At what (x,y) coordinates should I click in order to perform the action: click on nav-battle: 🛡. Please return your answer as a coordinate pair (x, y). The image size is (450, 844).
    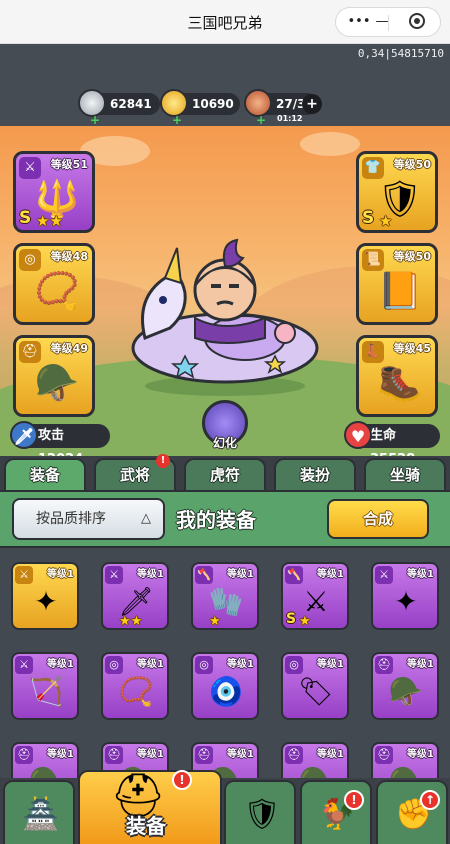
    Looking at the image, I should click on (260, 812).